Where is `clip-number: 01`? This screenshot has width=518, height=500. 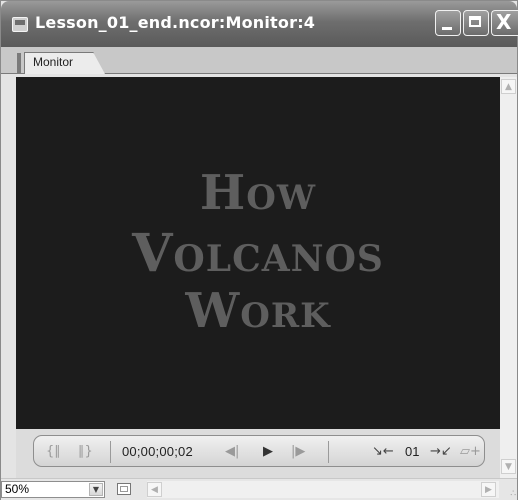 clip-number: 01 is located at coordinates (412, 451).